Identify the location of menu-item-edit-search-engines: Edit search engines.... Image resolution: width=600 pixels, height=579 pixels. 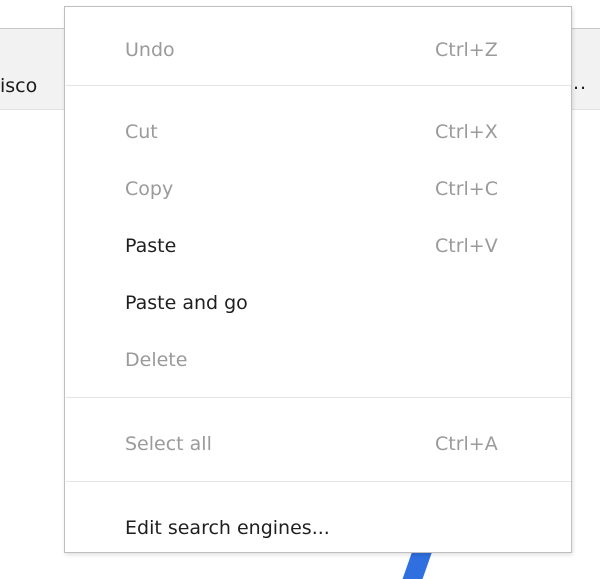
(318, 527).